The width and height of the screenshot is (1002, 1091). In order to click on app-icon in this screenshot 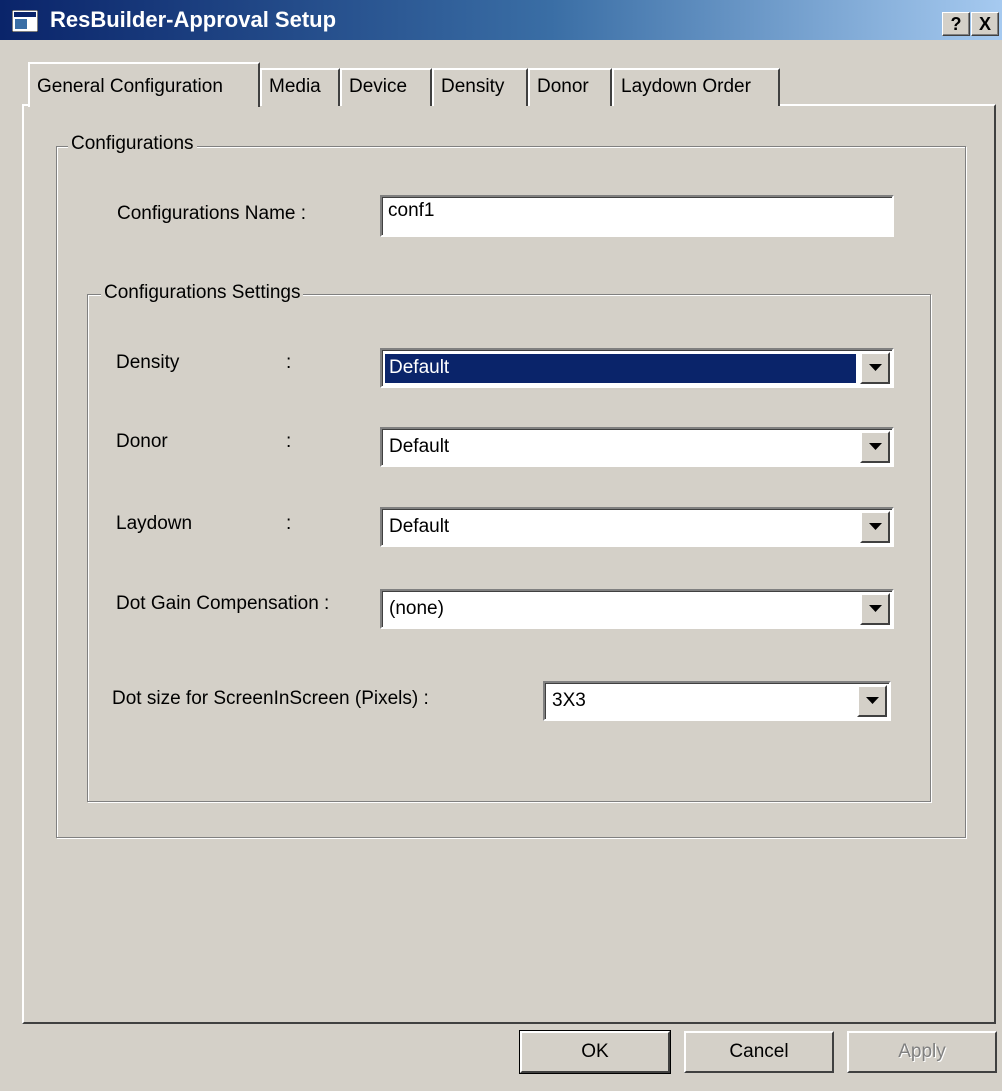, I will do `click(25, 21)`.